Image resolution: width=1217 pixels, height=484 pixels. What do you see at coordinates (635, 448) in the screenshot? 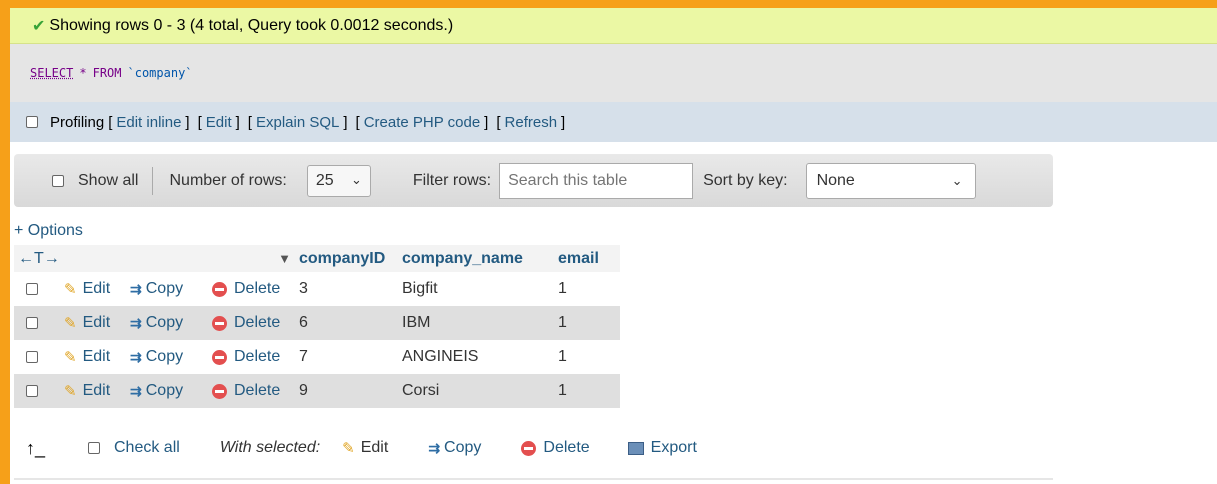
I see `export-icon` at bounding box center [635, 448].